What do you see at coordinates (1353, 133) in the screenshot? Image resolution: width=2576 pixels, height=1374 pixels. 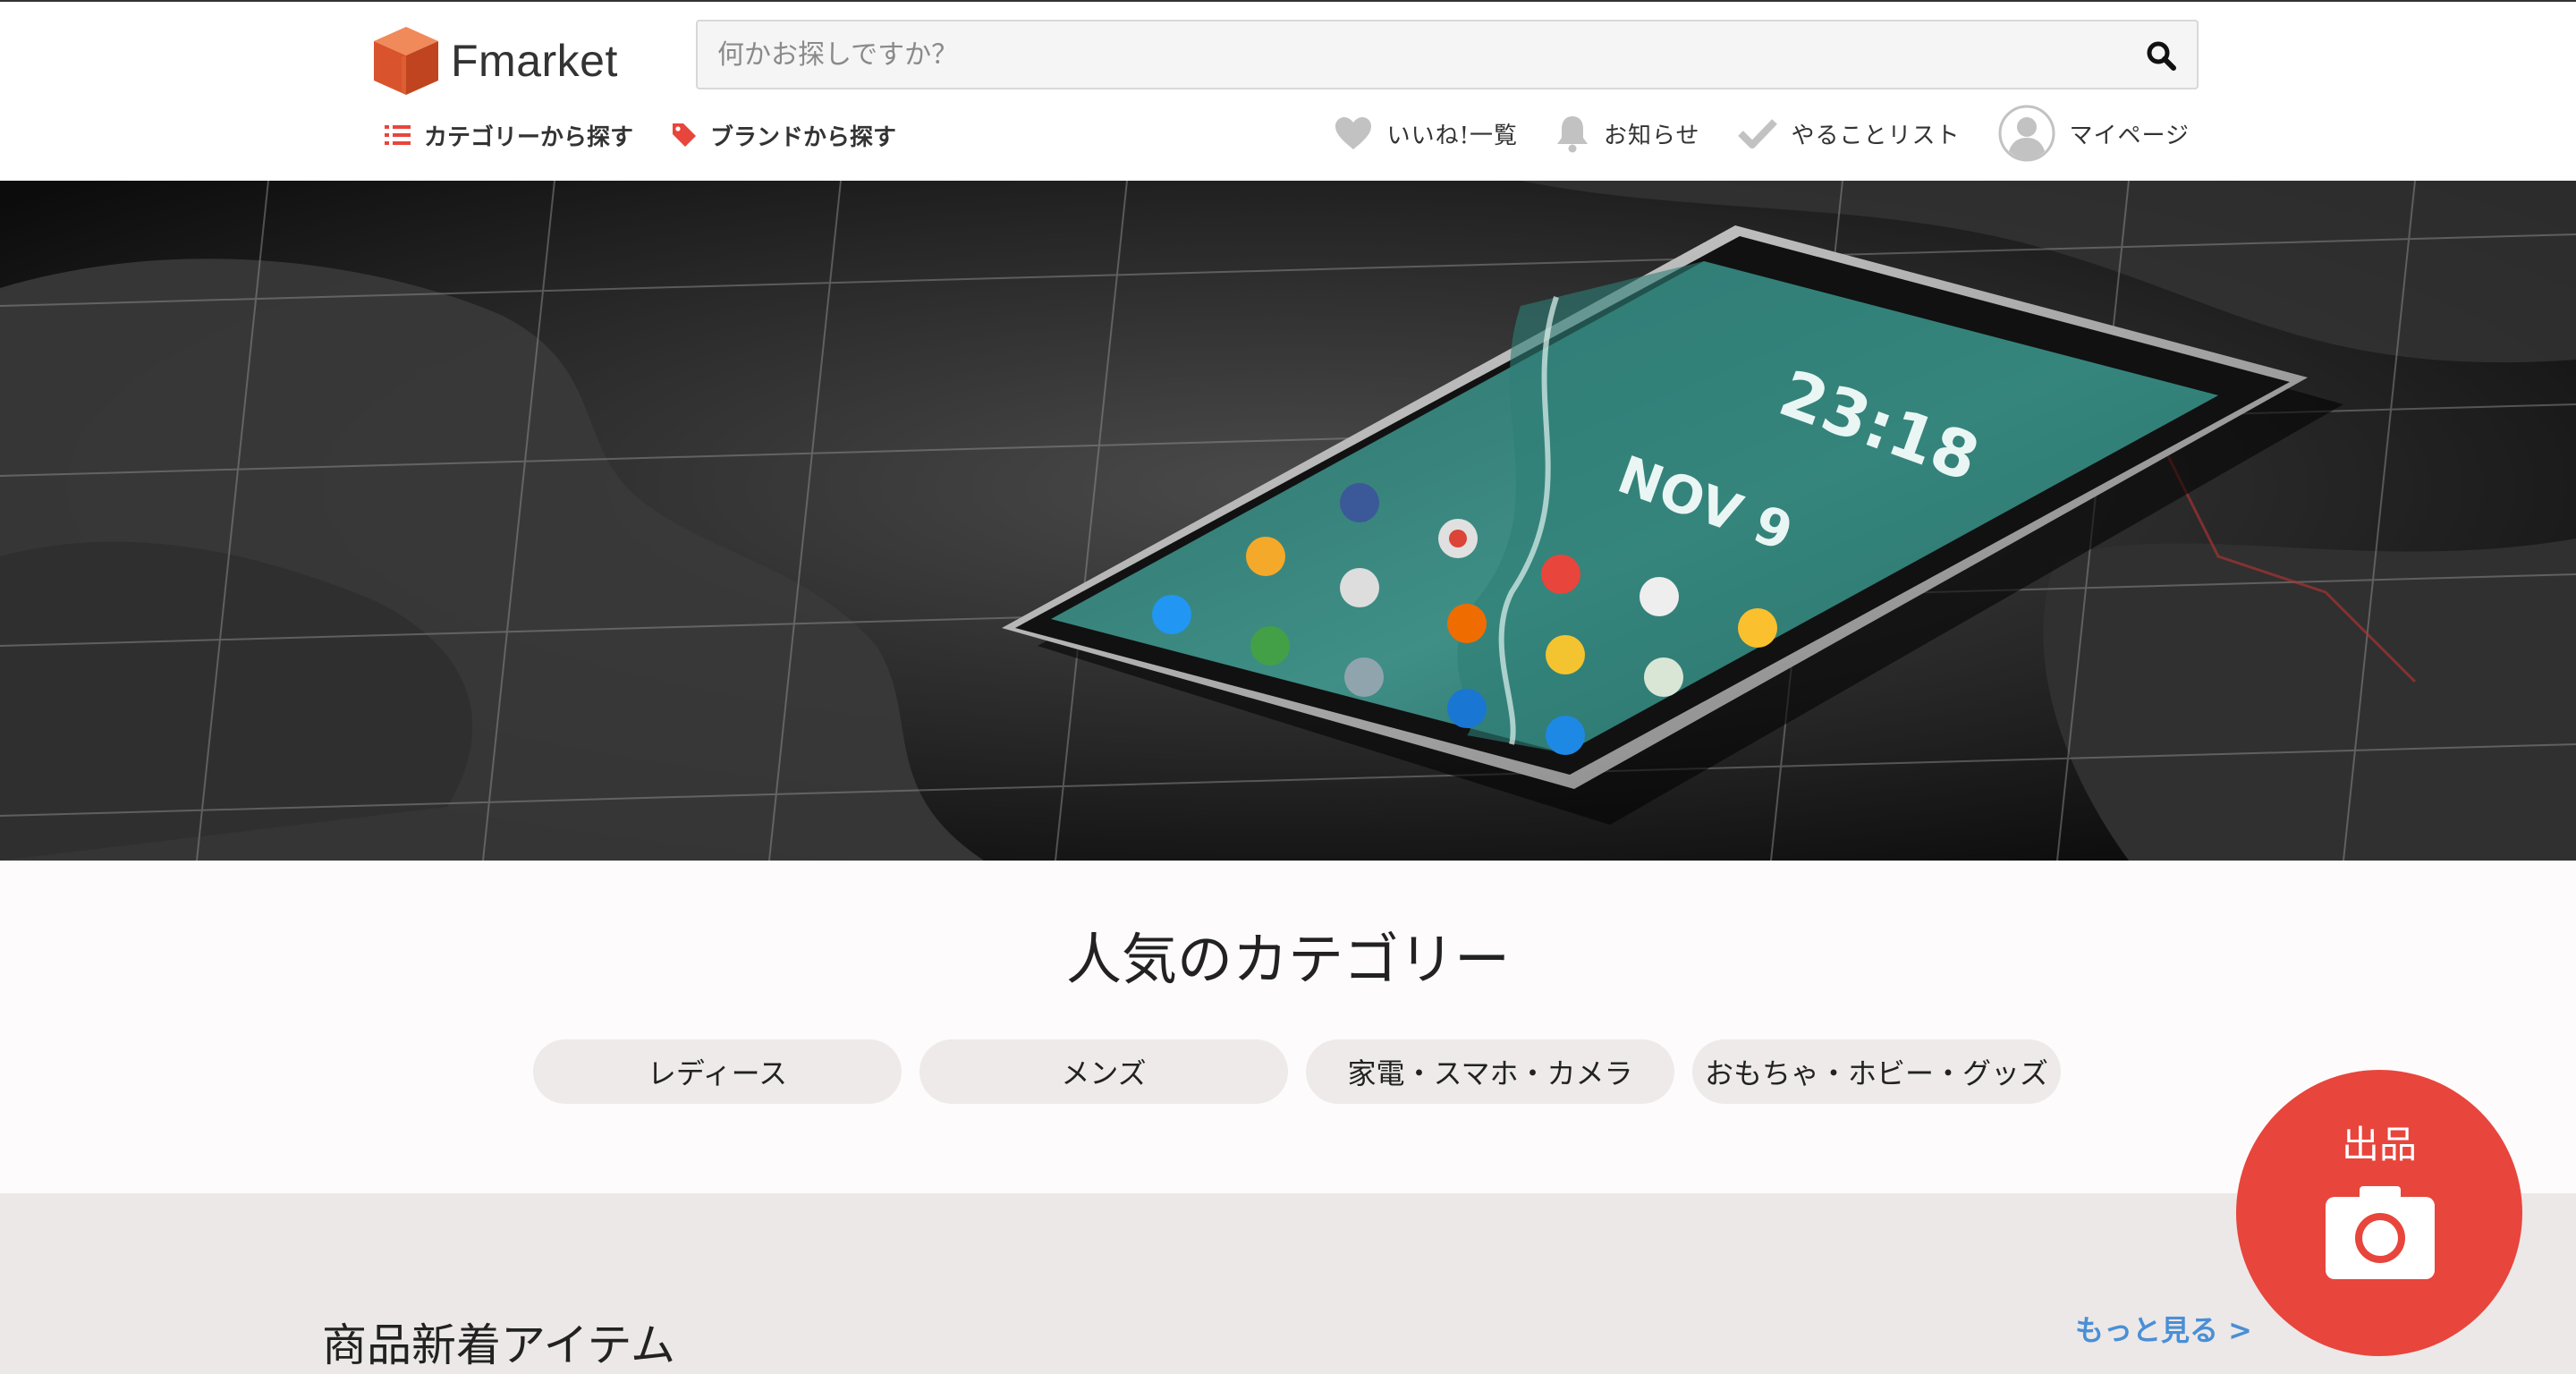 I see `heart-icon` at bounding box center [1353, 133].